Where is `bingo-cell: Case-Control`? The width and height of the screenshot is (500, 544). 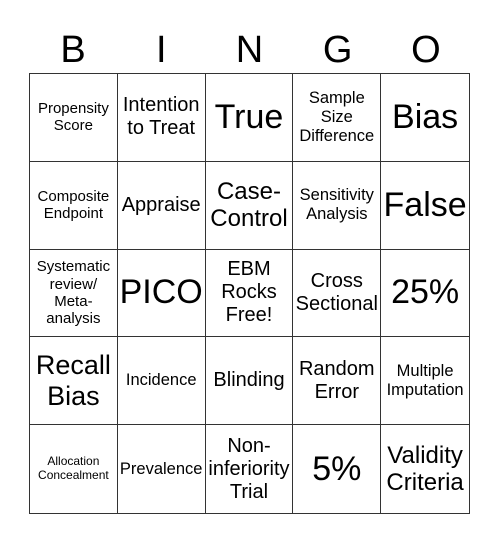 bingo-cell: Case-Control is located at coordinates (249, 205).